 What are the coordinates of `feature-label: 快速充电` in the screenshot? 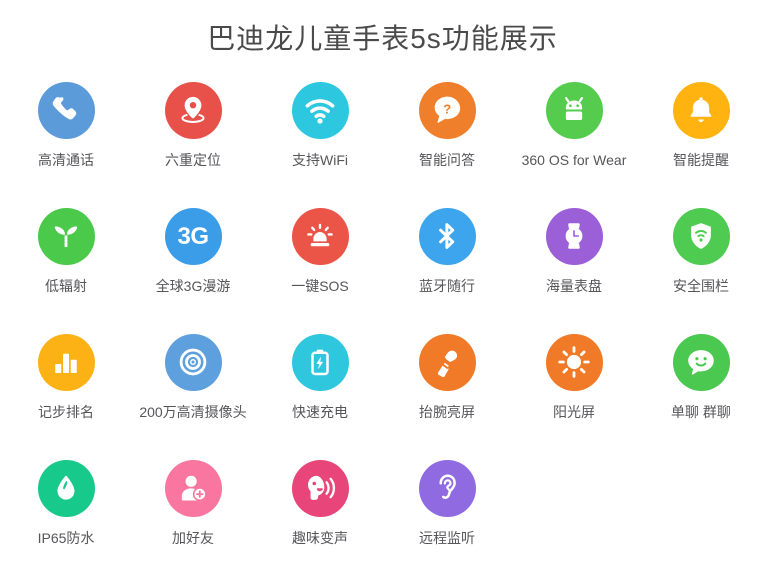 It's located at (320, 411).